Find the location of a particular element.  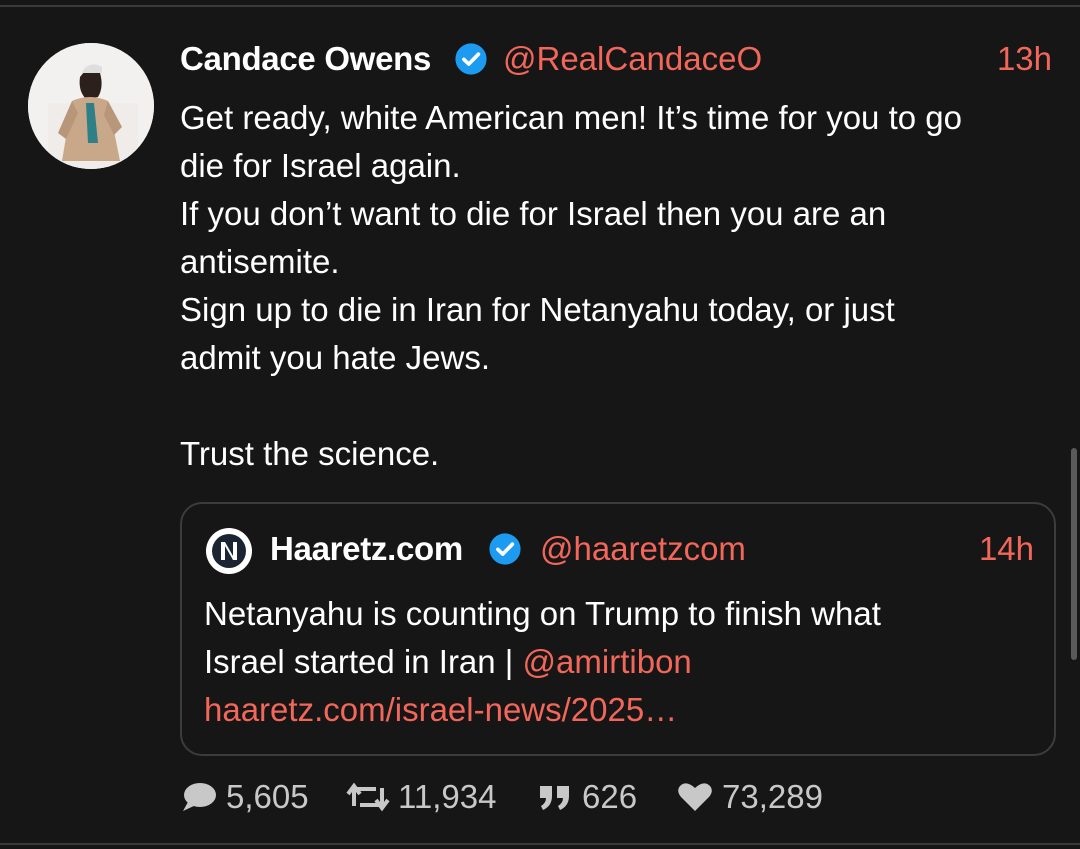

top-divider is located at coordinates (540, 6).